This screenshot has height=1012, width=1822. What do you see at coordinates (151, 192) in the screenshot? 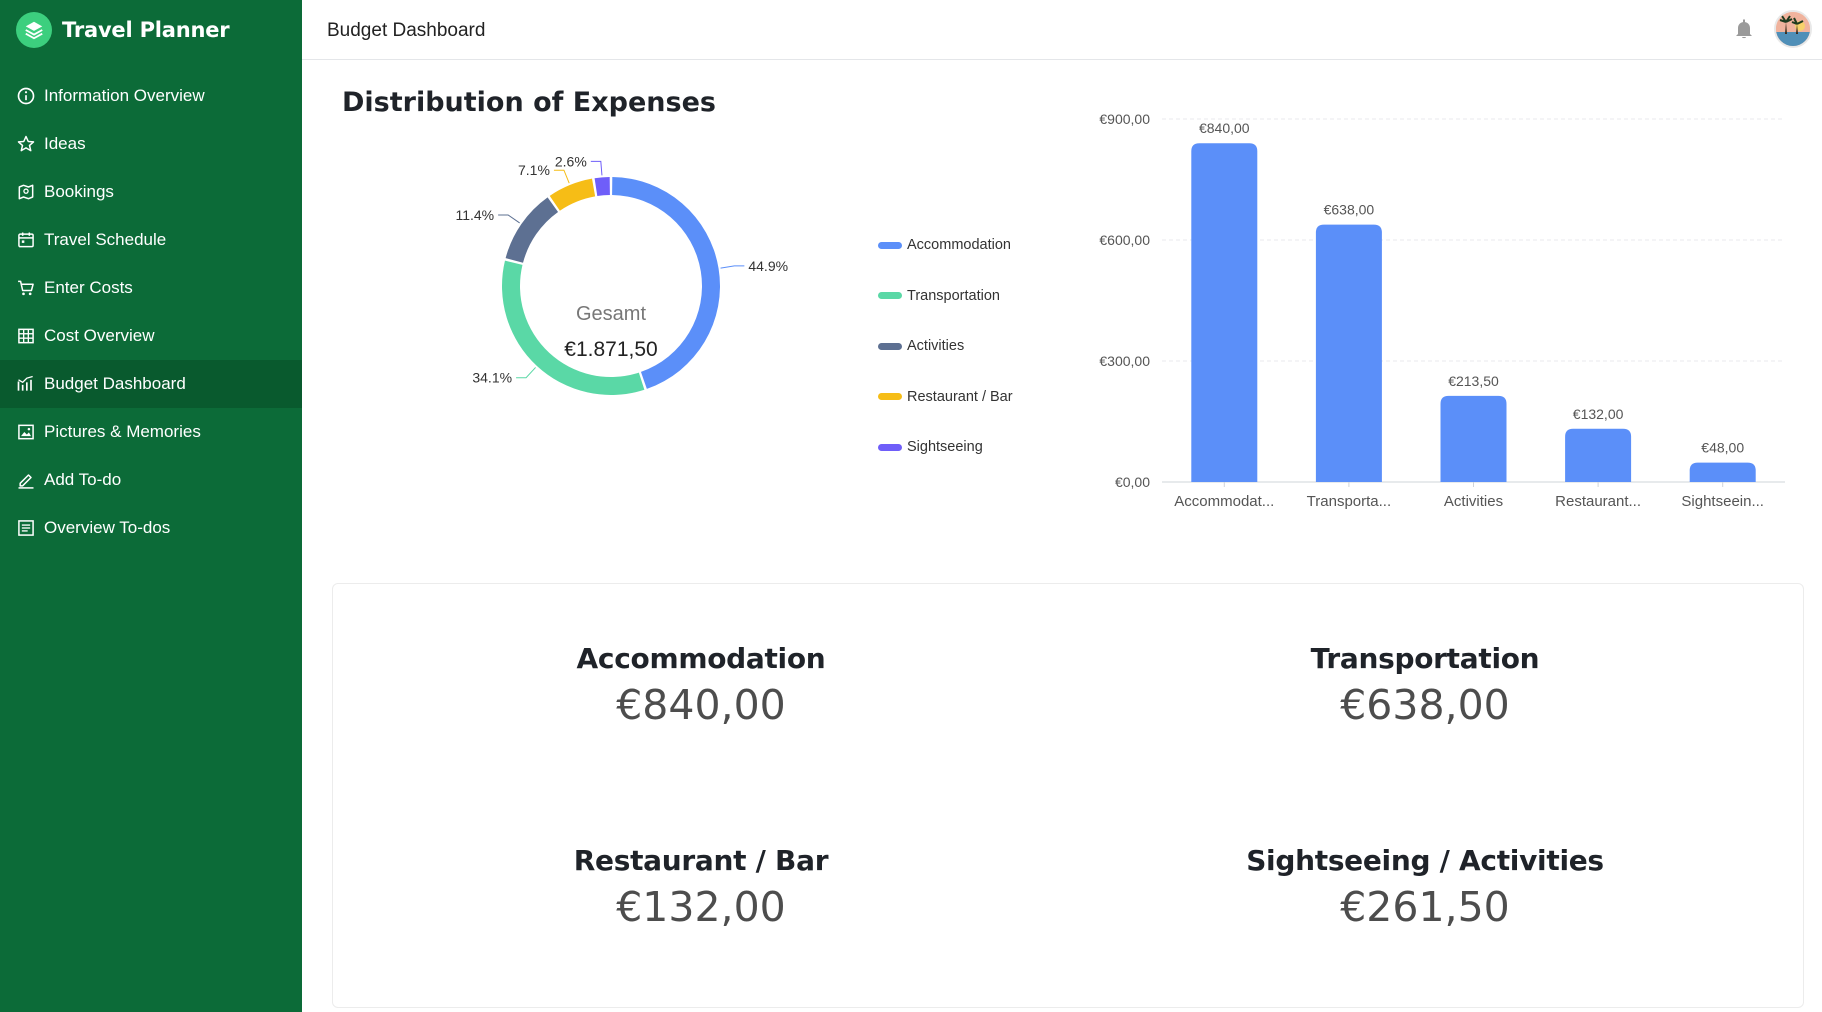
I see `sidebar-item-bookings: Bookings` at bounding box center [151, 192].